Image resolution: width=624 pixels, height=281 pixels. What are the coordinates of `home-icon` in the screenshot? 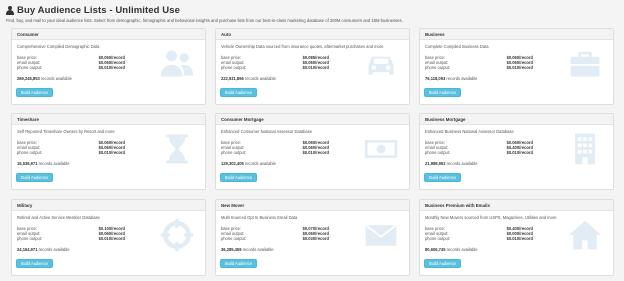 It's located at (585, 235).